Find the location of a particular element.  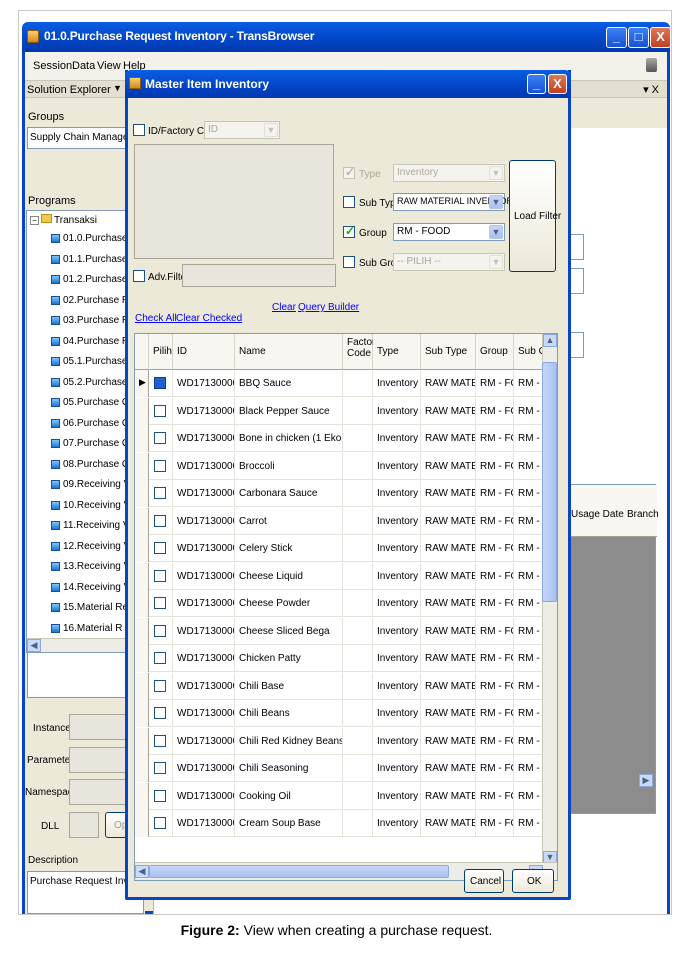

subtype-combo: RAW MATERIAL INVENTORY ▼ is located at coordinates (456, 202).